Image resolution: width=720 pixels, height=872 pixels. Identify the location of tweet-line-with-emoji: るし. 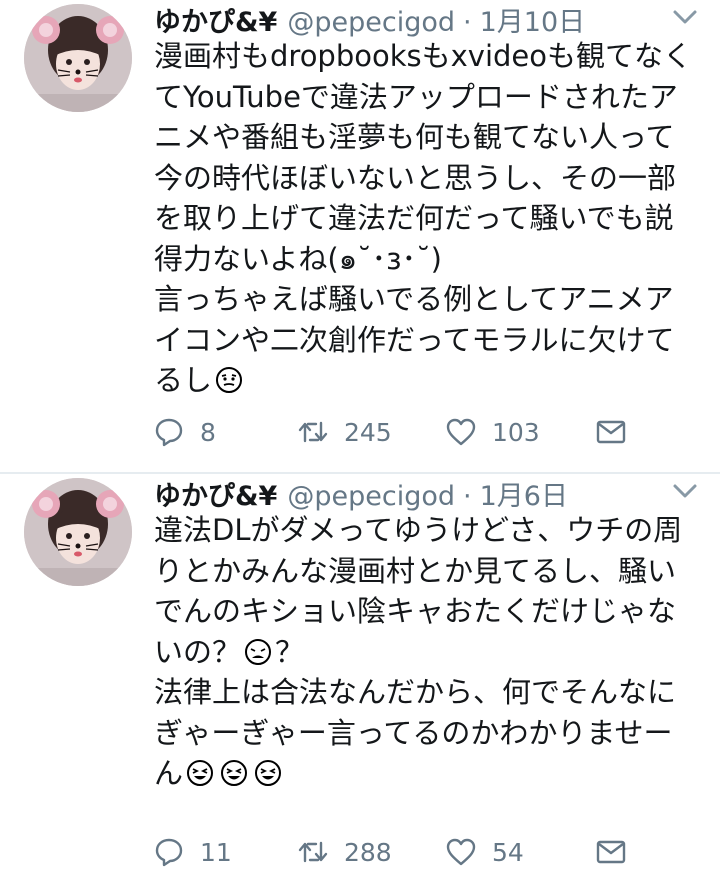
(434, 380).